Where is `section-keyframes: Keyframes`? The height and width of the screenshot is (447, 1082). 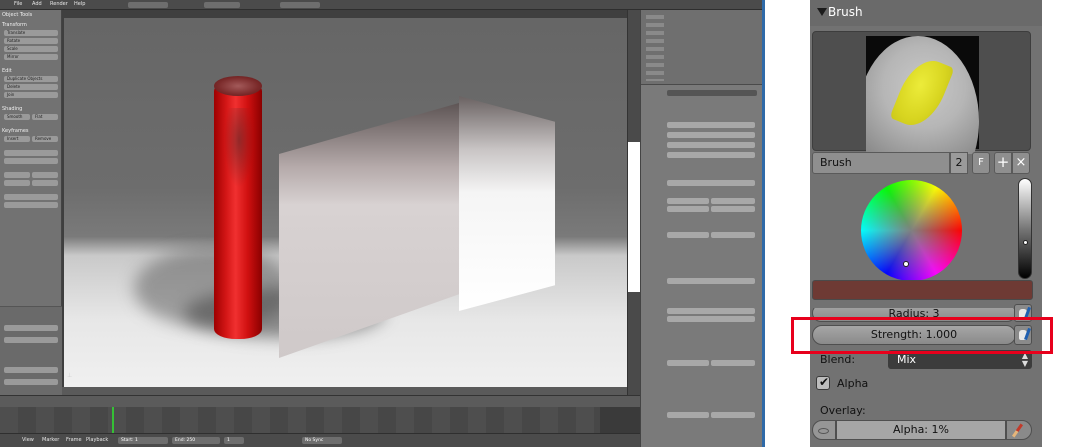
section-keyframes: Keyframes is located at coordinates (15, 131).